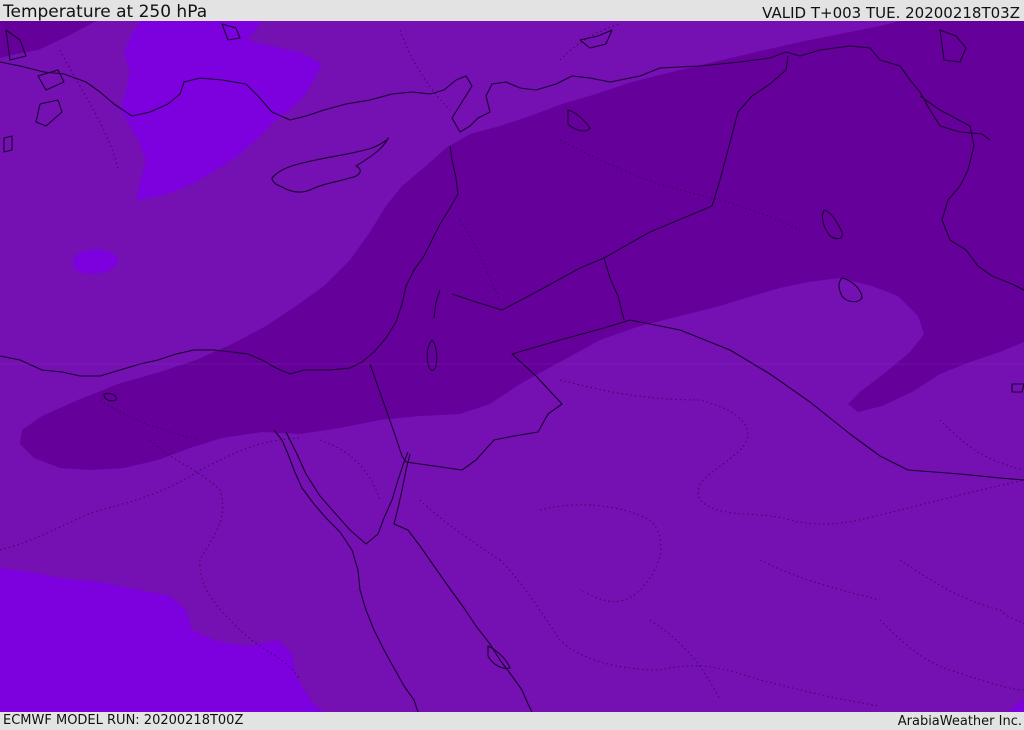  Describe the element at coordinates (123, 720) in the screenshot. I see `model-run-label: ECMWF MODEL RUN: 20200218T00Z` at that location.